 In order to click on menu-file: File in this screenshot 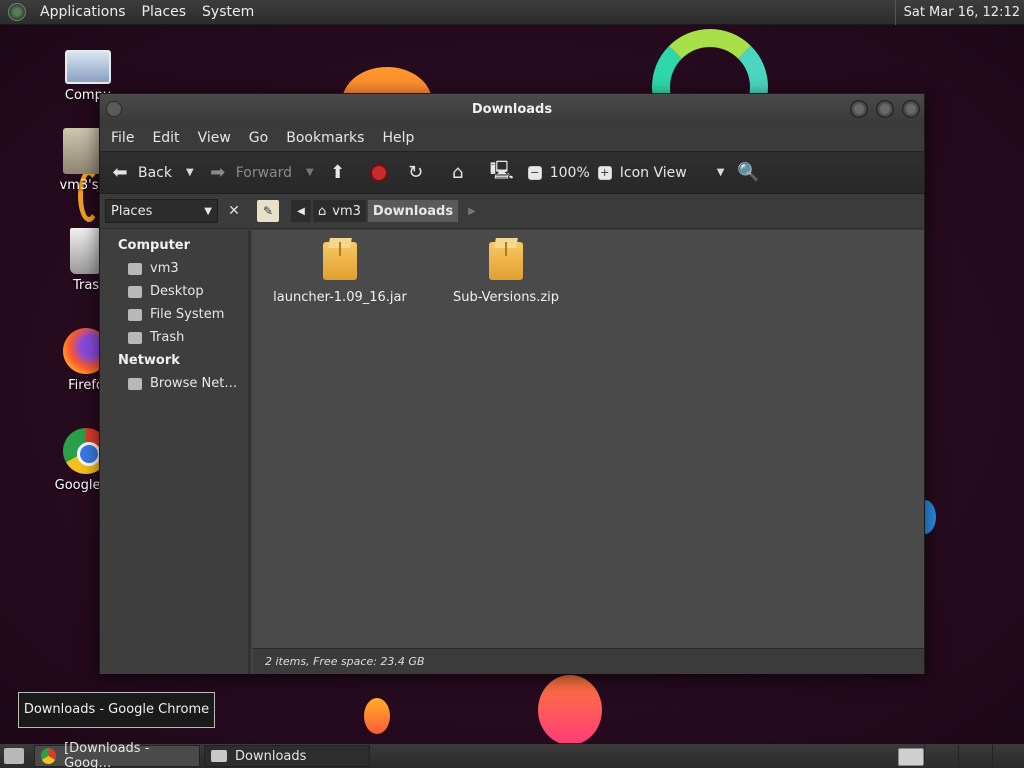, I will do `click(122, 138)`.